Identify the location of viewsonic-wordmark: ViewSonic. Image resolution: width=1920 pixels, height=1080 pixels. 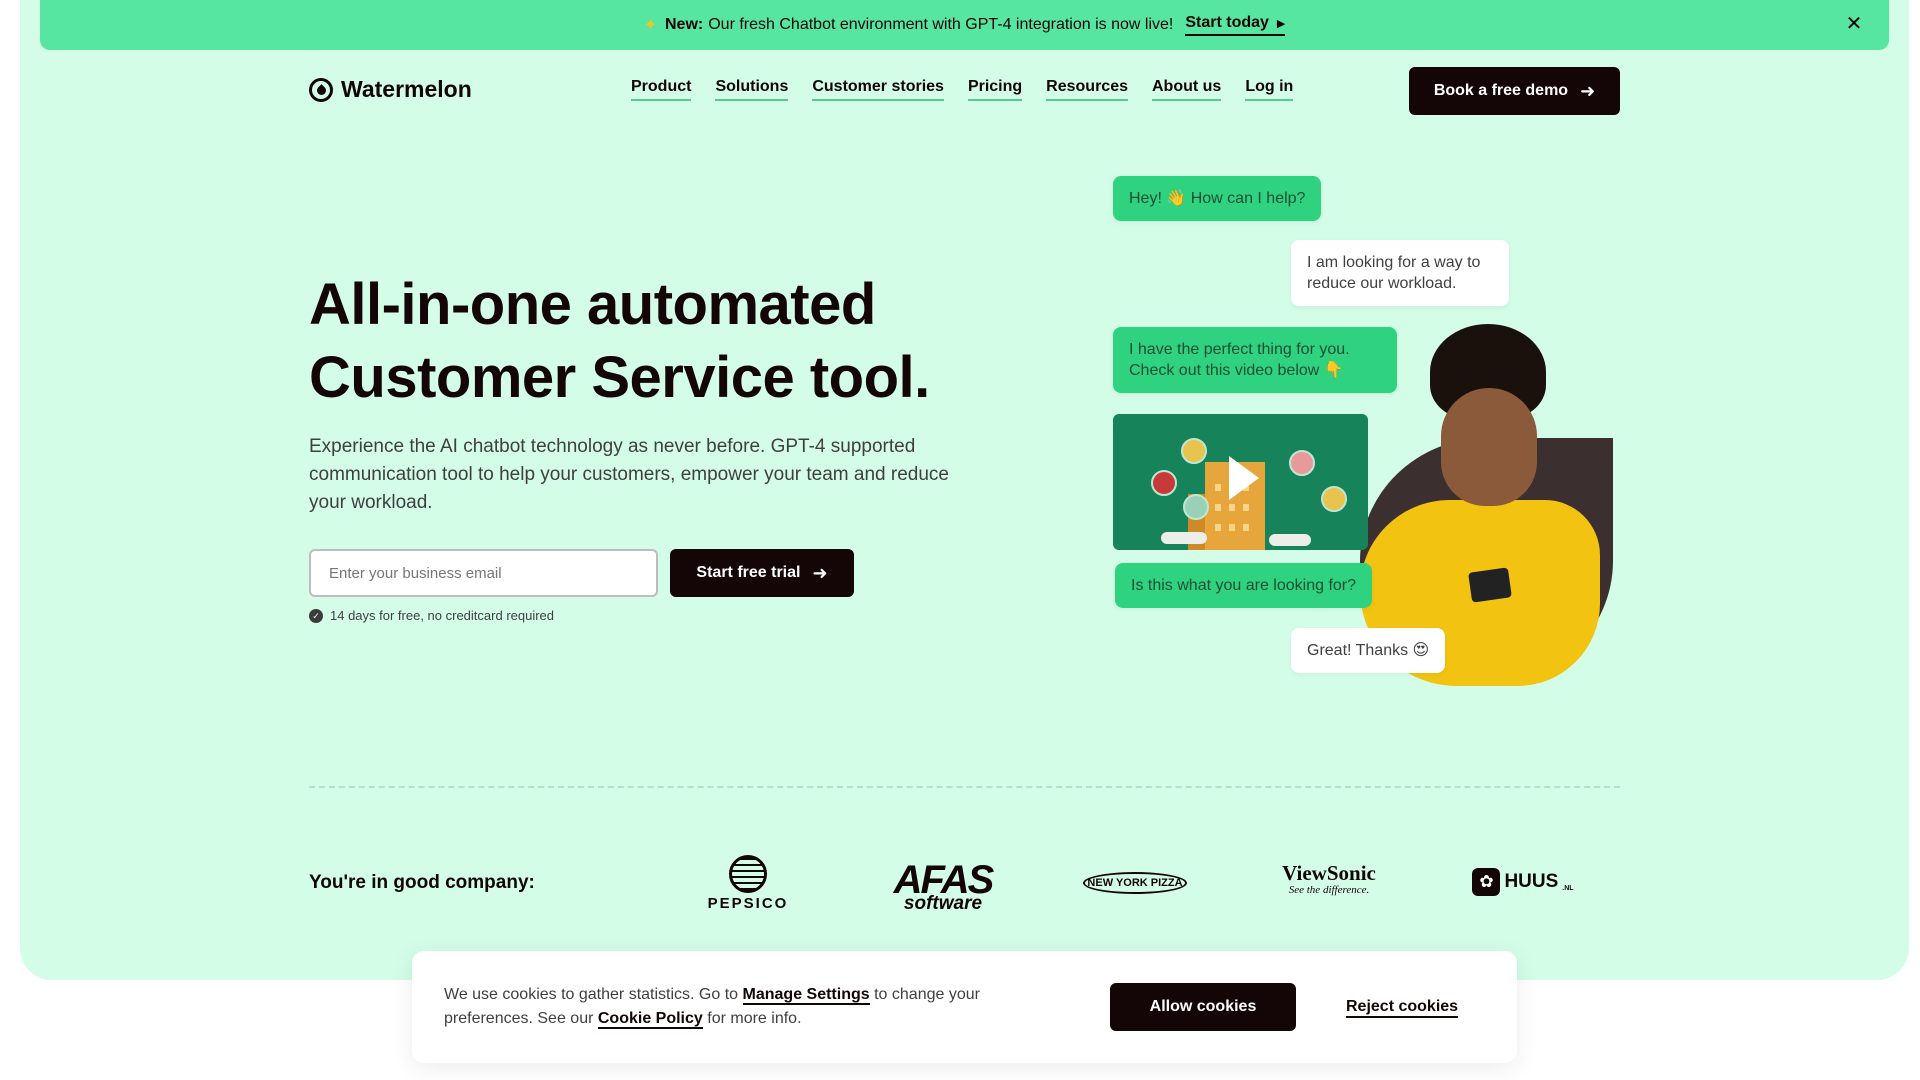
(1329, 873).